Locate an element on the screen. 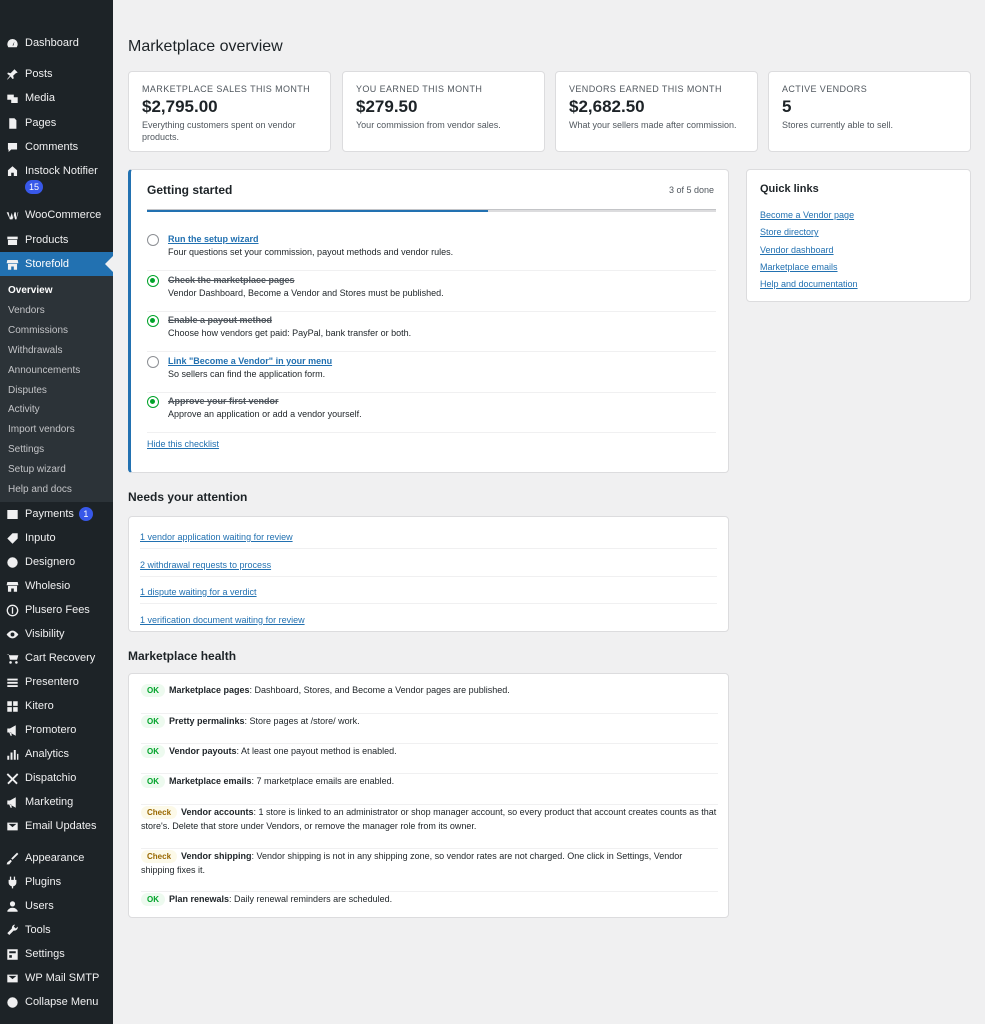 Image resolution: width=985 pixels, height=1024 pixels. wrench-icon is located at coordinates (12, 930).